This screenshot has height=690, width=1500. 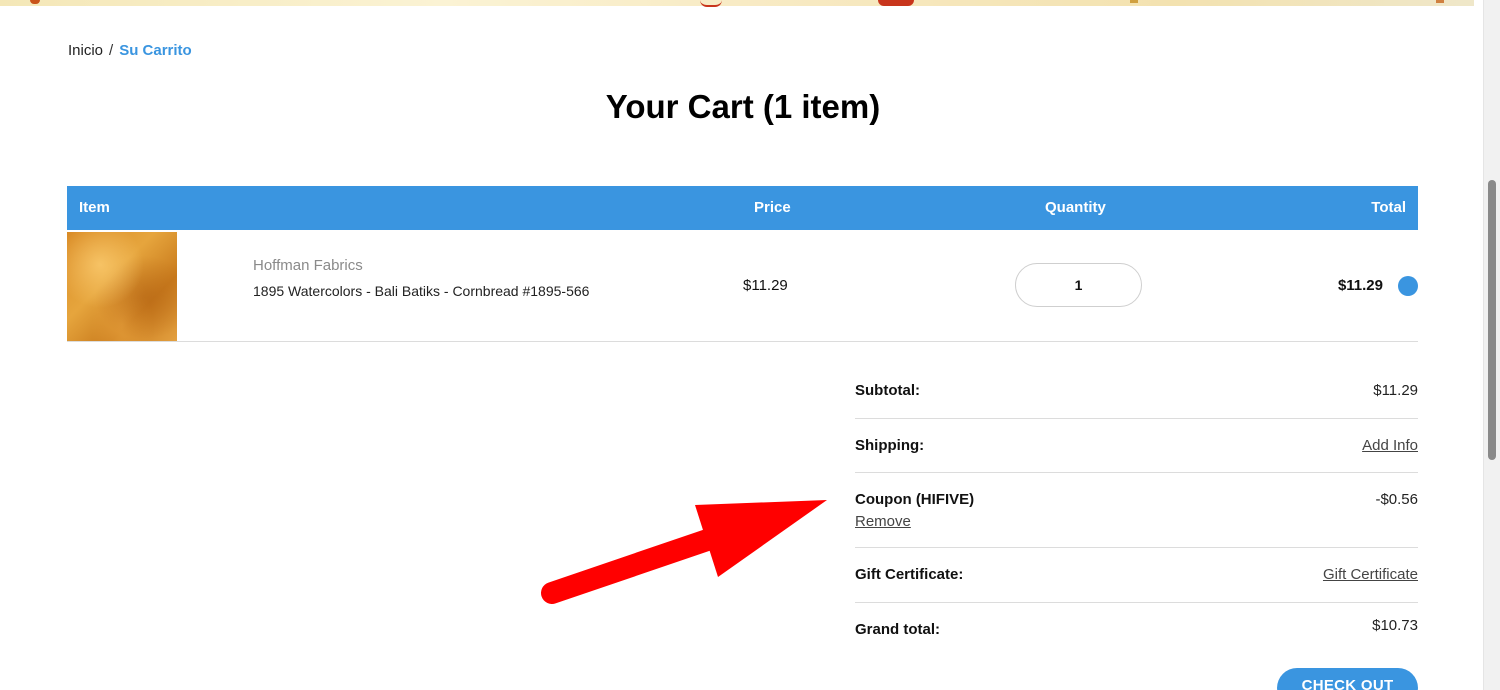 I want to click on gift-certificate-link: Gift Certificate, so click(x=1370, y=574).